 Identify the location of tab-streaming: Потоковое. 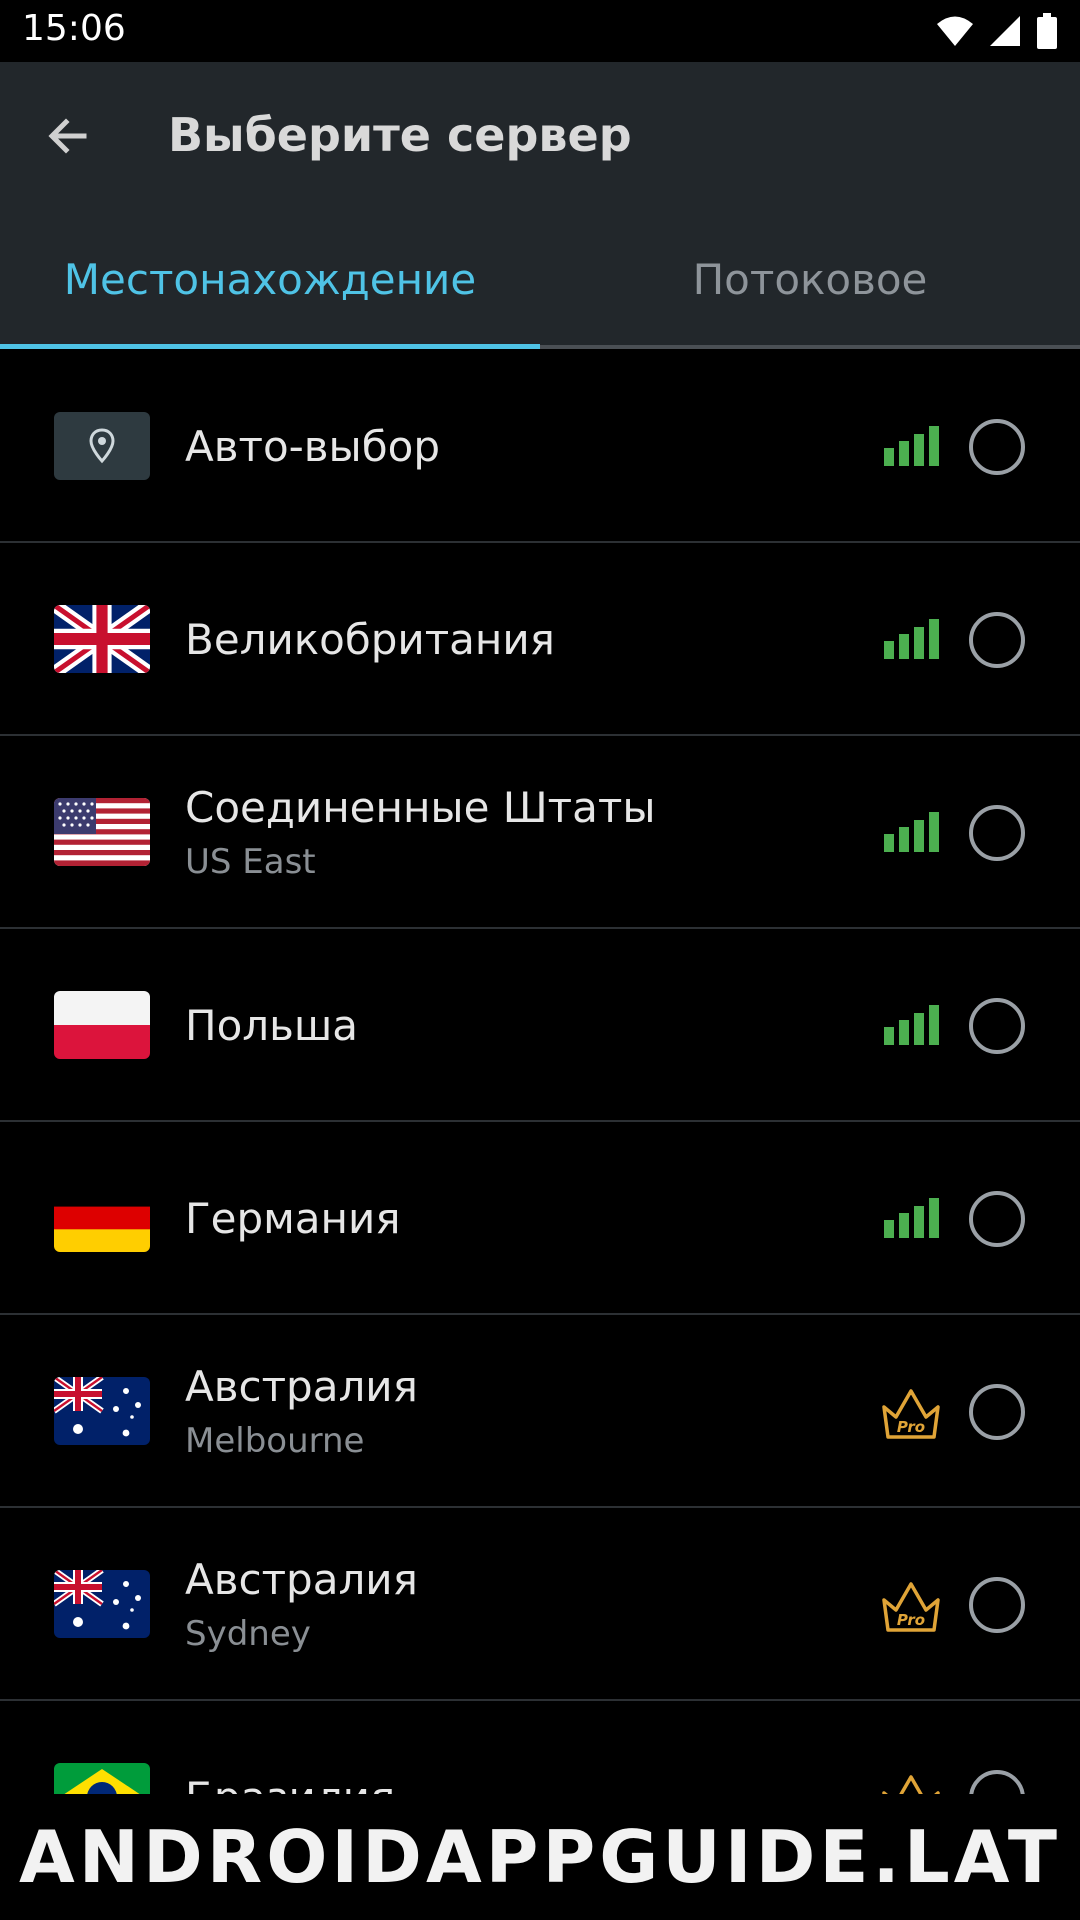
(810, 279).